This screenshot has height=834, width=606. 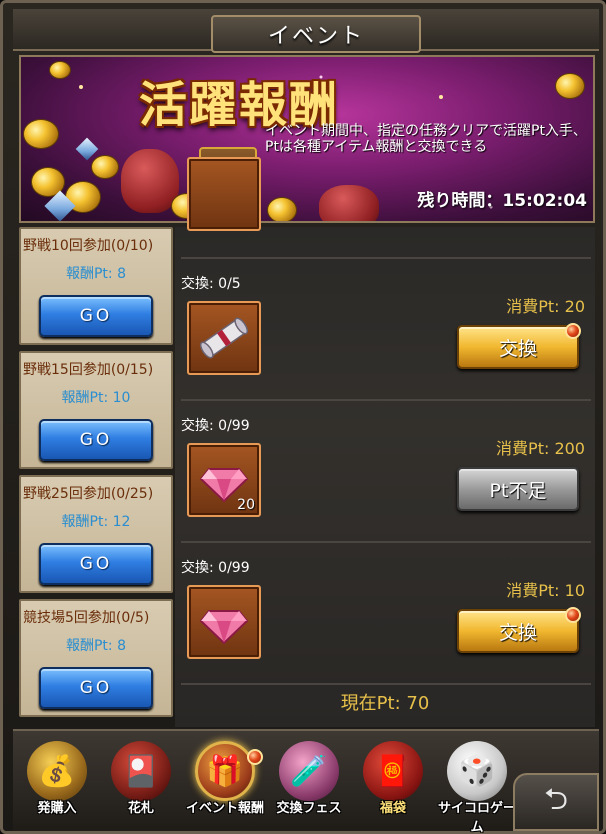 What do you see at coordinates (385, 334) in the screenshot?
I see `exchange-row: 交換: 0/5 消費Pt: 20 交換` at bounding box center [385, 334].